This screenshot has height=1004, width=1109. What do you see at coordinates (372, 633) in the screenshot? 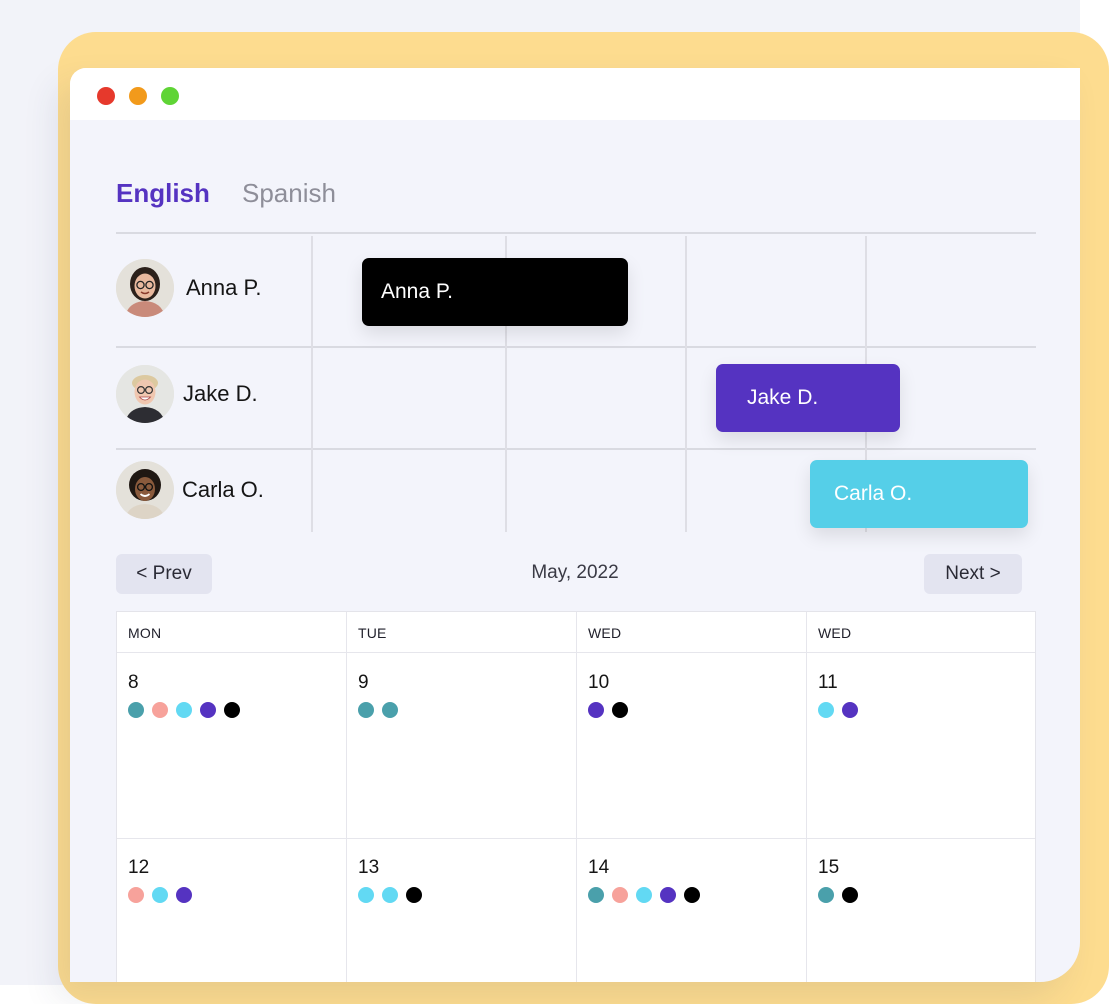
I see `day-name: TUE` at bounding box center [372, 633].